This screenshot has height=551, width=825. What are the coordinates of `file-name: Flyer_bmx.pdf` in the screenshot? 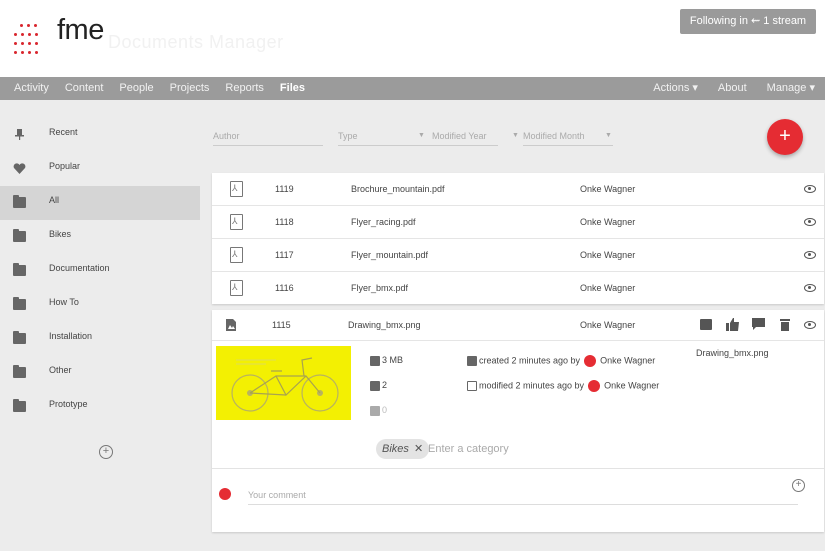 It's located at (380, 288).